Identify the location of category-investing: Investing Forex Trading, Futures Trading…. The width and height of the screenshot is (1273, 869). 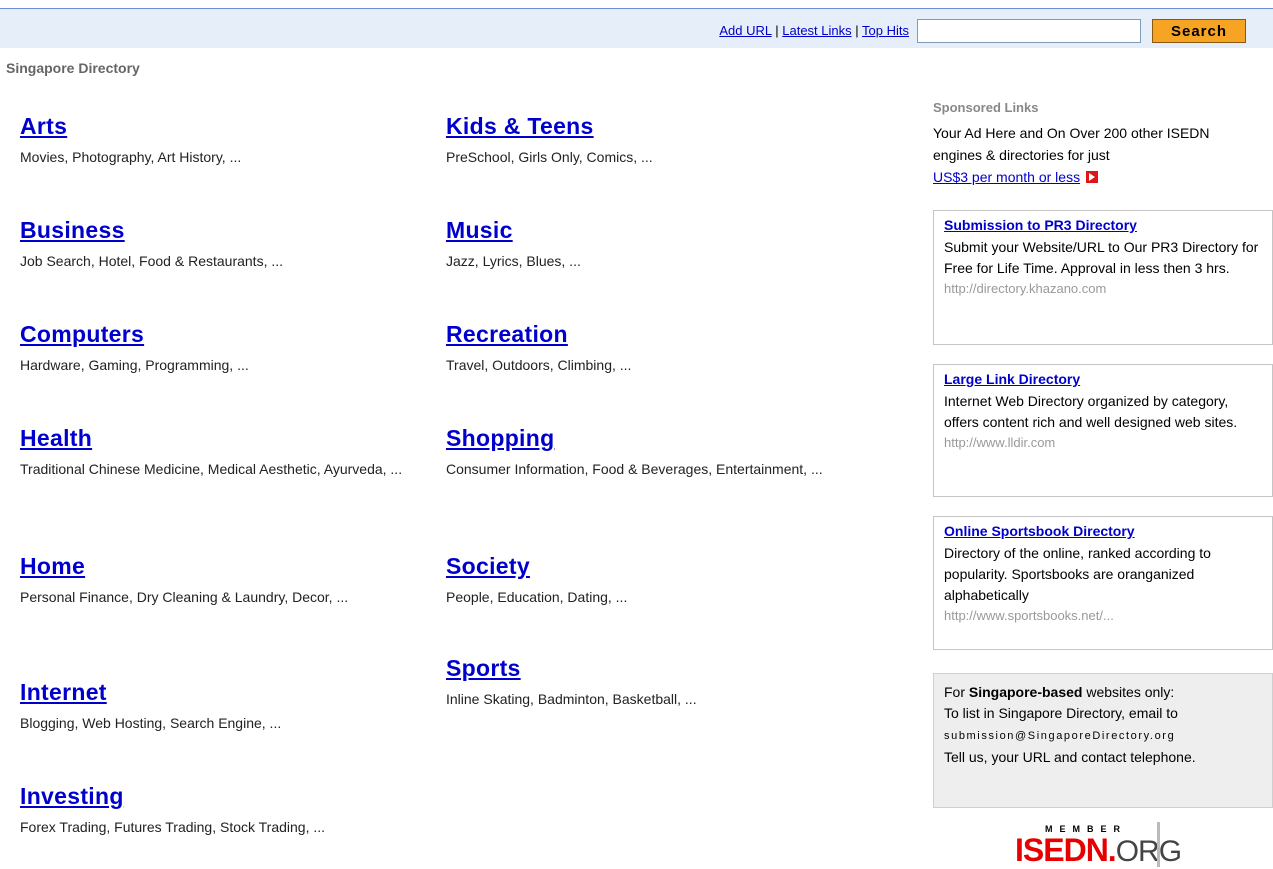
(220, 810).